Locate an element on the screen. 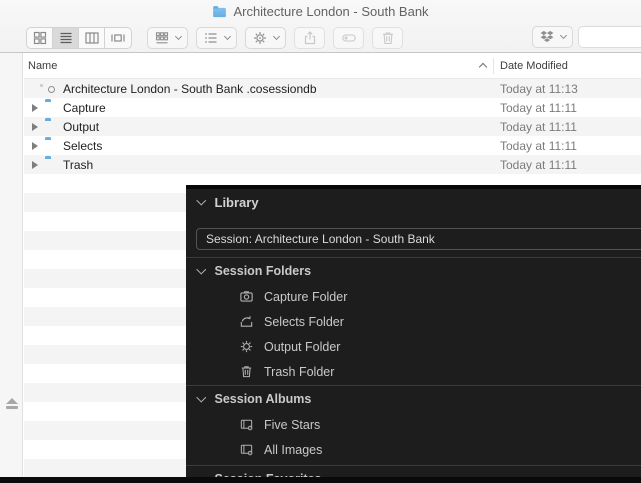  list-item-five-stars: Five Stars is located at coordinates (413, 424).